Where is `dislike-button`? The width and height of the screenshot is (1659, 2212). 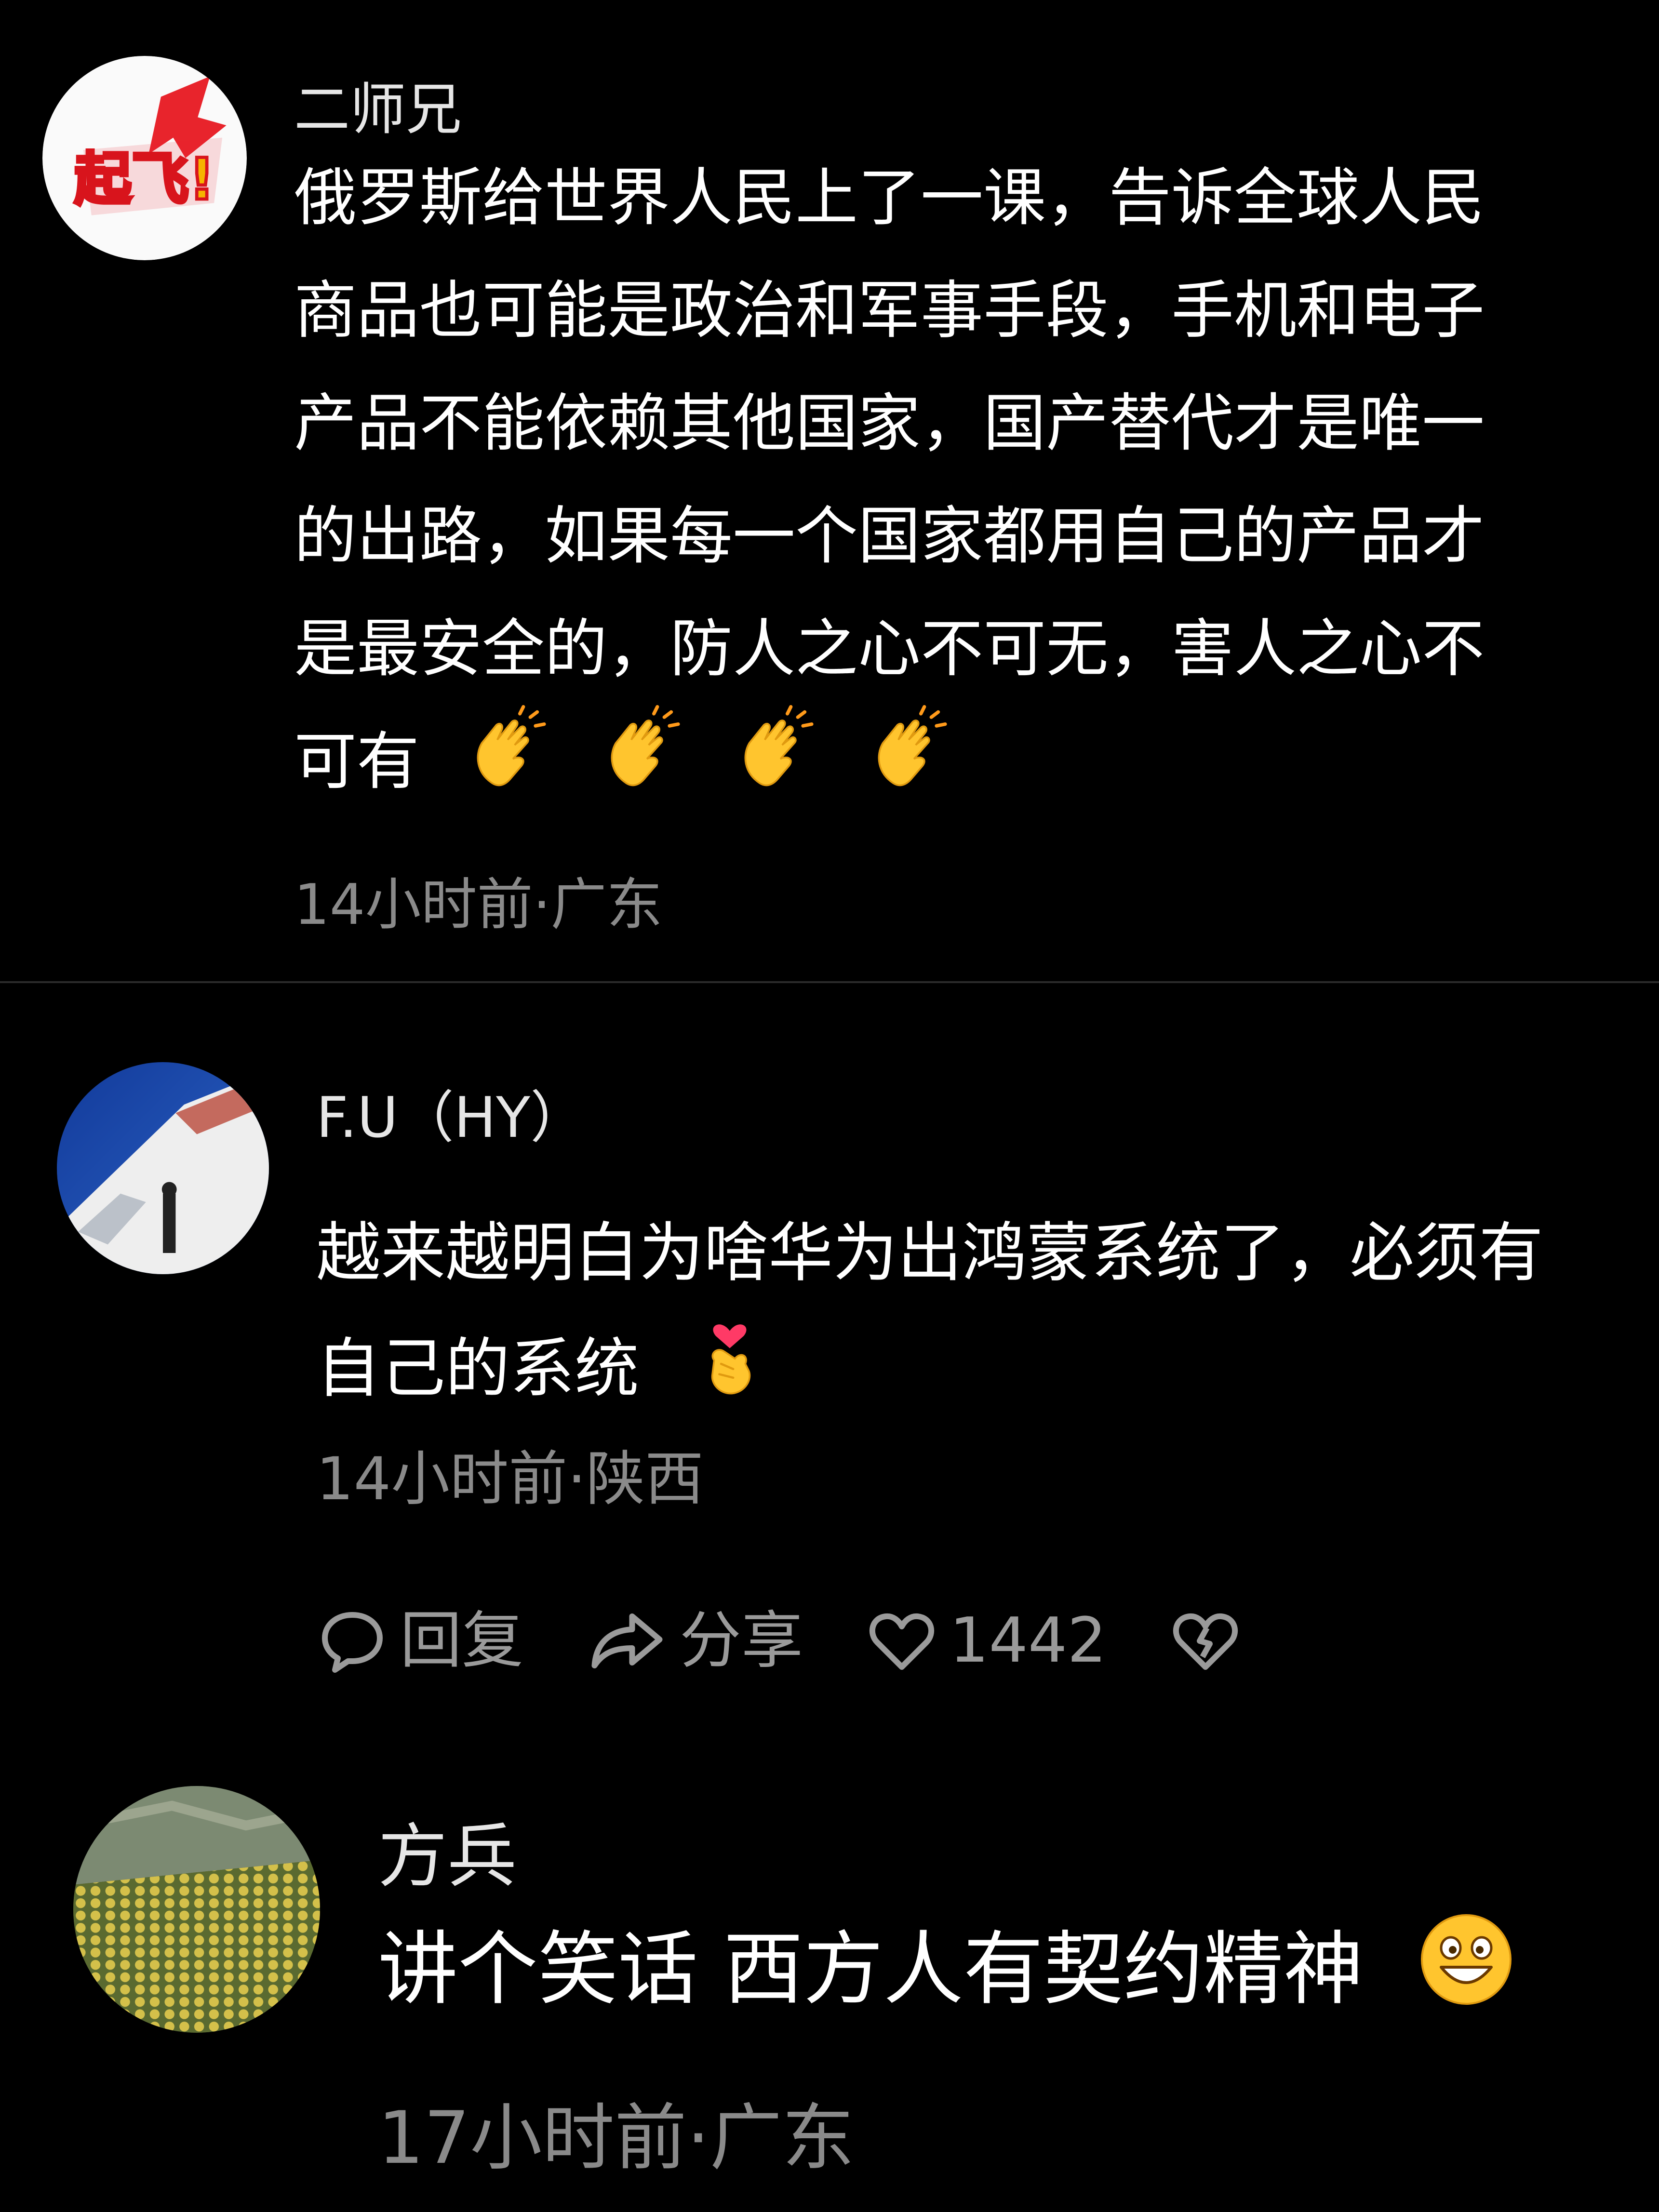
dislike-button is located at coordinates (1205, 1641).